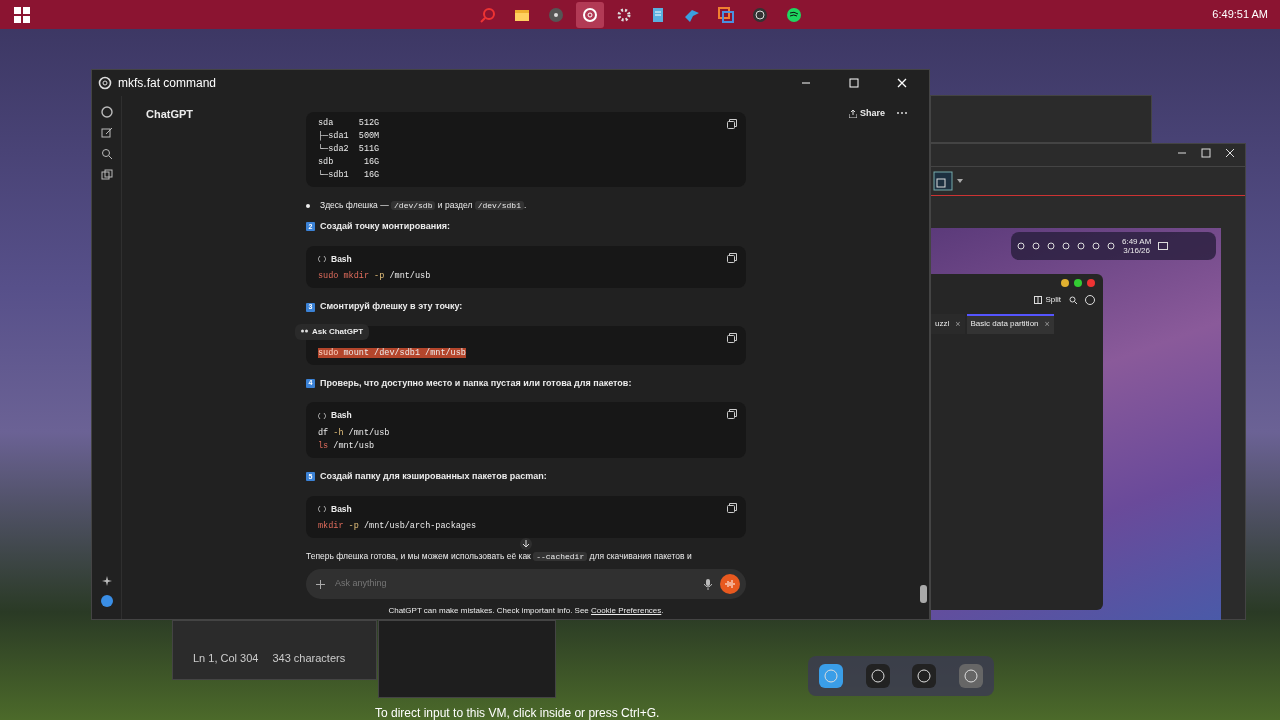 Image resolution: width=1280 pixels, height=720 pixels. What do you see at coordinates (106, 133) in the screenshot?
I see `pencil-square-icon` at bounding box center [106, 133].